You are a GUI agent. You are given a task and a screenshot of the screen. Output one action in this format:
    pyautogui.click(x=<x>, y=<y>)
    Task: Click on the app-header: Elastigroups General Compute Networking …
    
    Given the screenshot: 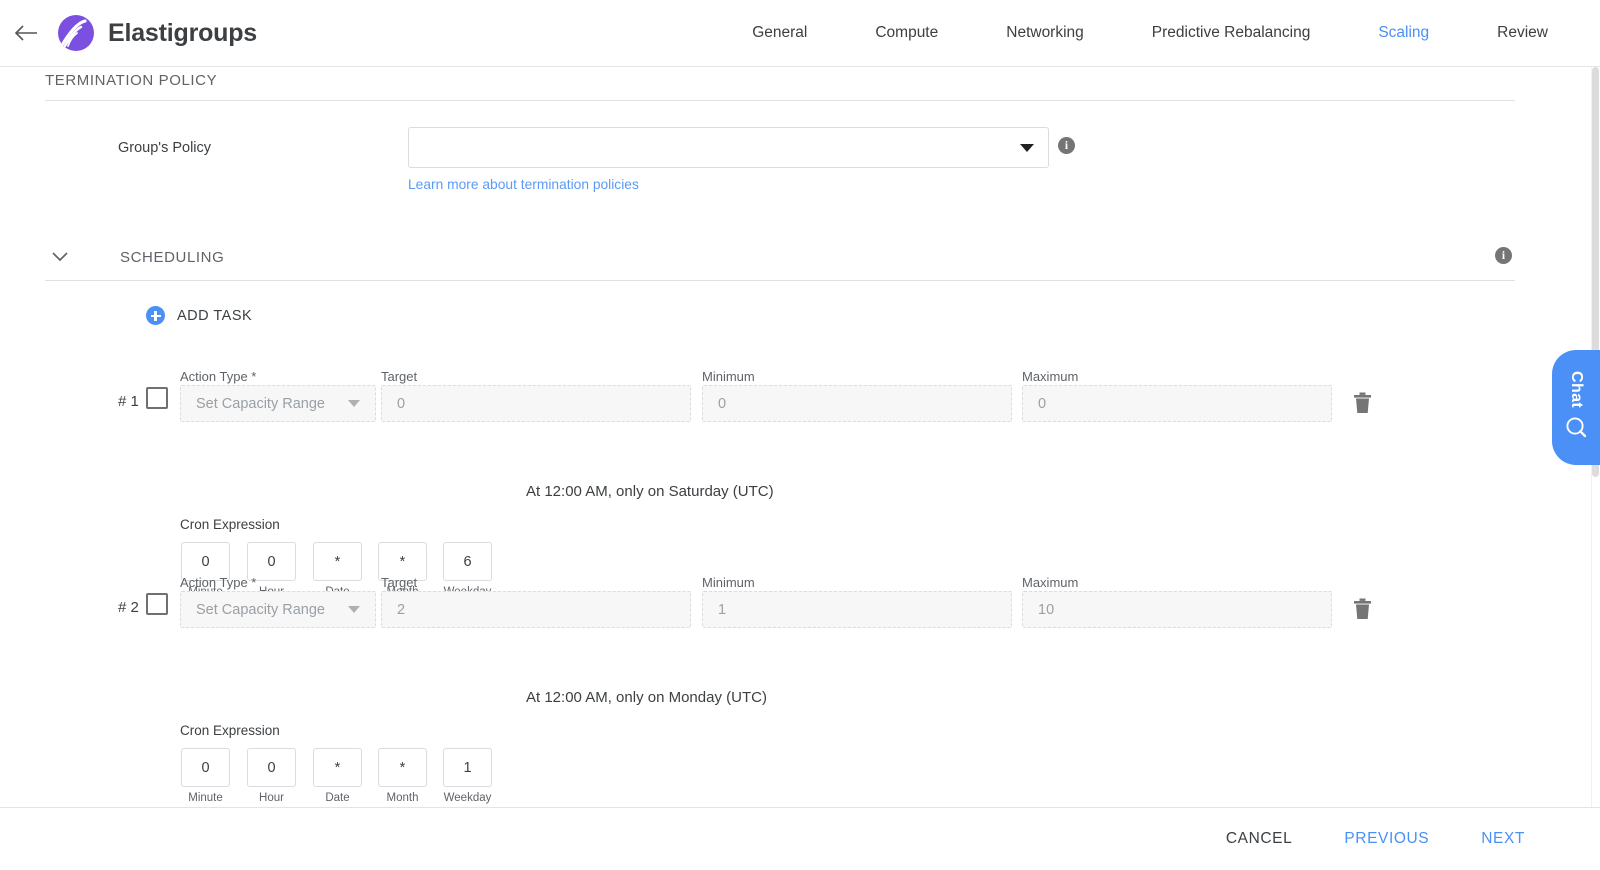 What is the action you would take?
    pyautogui.click(x=800, y=33)
    